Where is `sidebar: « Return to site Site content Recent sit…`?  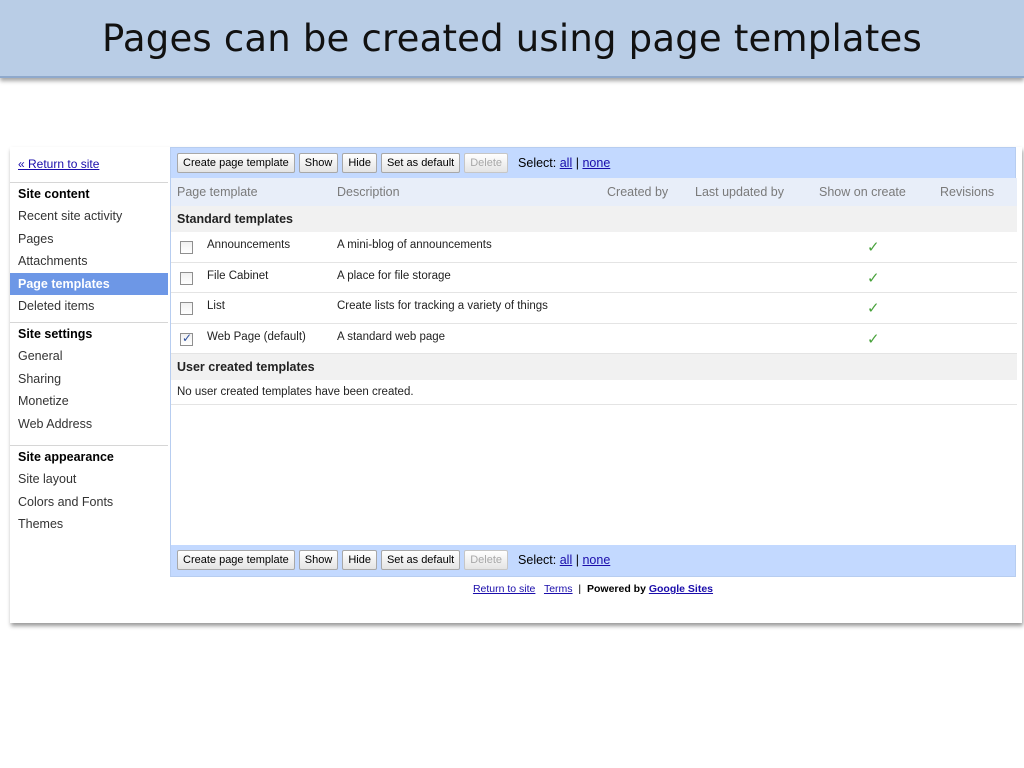 sidebar: « Return to site Site content Recent sit… is located at coordinates (89, 347).